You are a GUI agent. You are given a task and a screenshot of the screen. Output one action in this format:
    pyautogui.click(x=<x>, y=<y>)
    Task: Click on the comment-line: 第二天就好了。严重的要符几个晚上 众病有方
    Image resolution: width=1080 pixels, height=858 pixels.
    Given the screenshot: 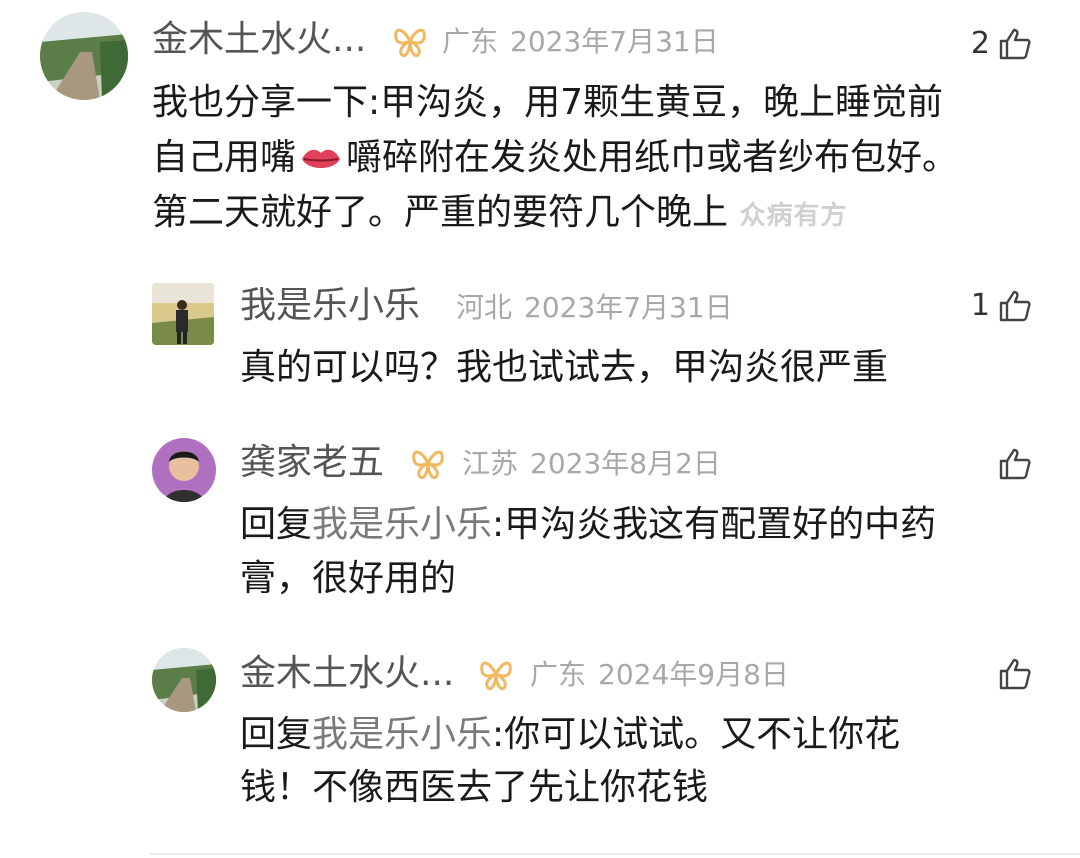 What is the action you would take?
    pyautogui.click(x=499, y=214)
    